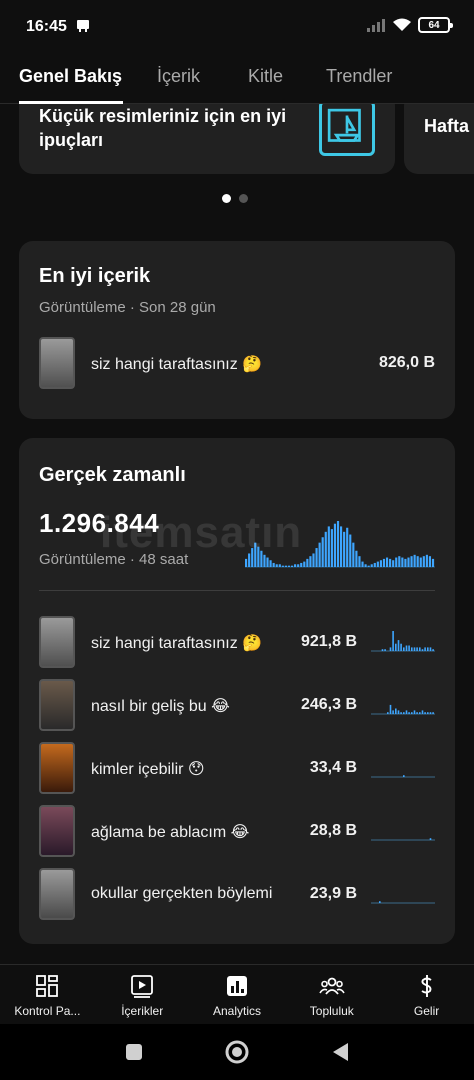 This screenshot has width=474, height=1080. What do you see at coordinates (359, 76) in the screenshot?
I see `tab-trends: Trendler` at bounding box center [359, 76].